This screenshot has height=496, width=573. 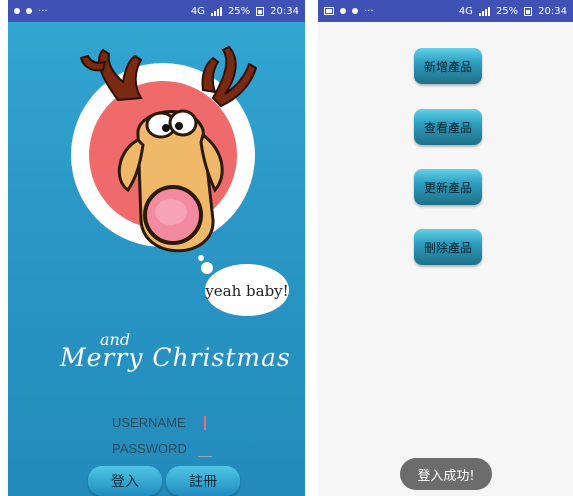 What do you see at coordinates (246, 291) in the screenshot?
I see `speech-text: yeah baby!` at bounding box center [246, 291].